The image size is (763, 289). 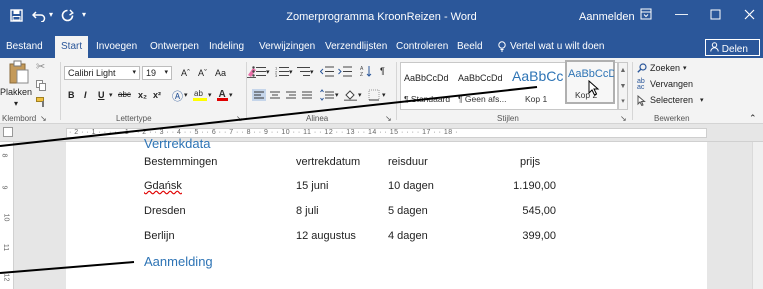 I want to click on tab-insert: Invoegen, so click(x=116, y=46).